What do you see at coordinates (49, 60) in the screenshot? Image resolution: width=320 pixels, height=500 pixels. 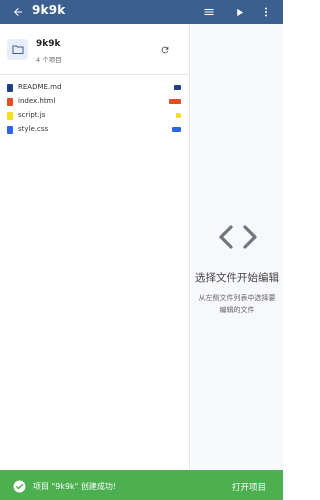 I see `project-item-count: 4 个项目` at bounding box center [49, 60].